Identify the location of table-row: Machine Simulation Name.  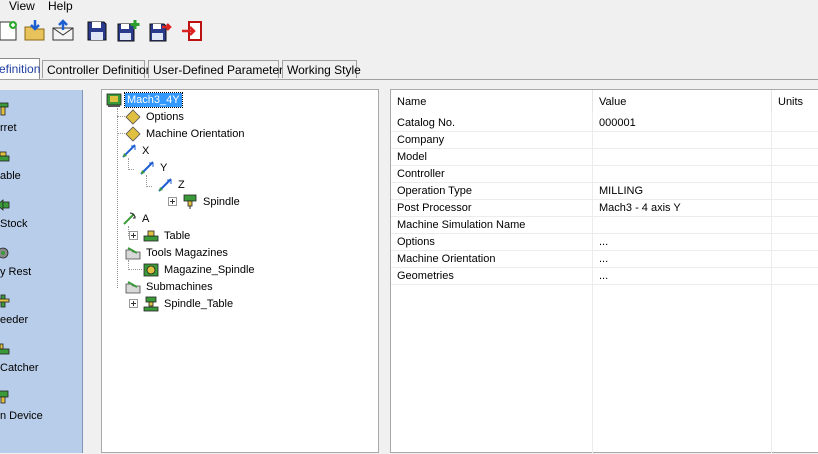
(604, 225).